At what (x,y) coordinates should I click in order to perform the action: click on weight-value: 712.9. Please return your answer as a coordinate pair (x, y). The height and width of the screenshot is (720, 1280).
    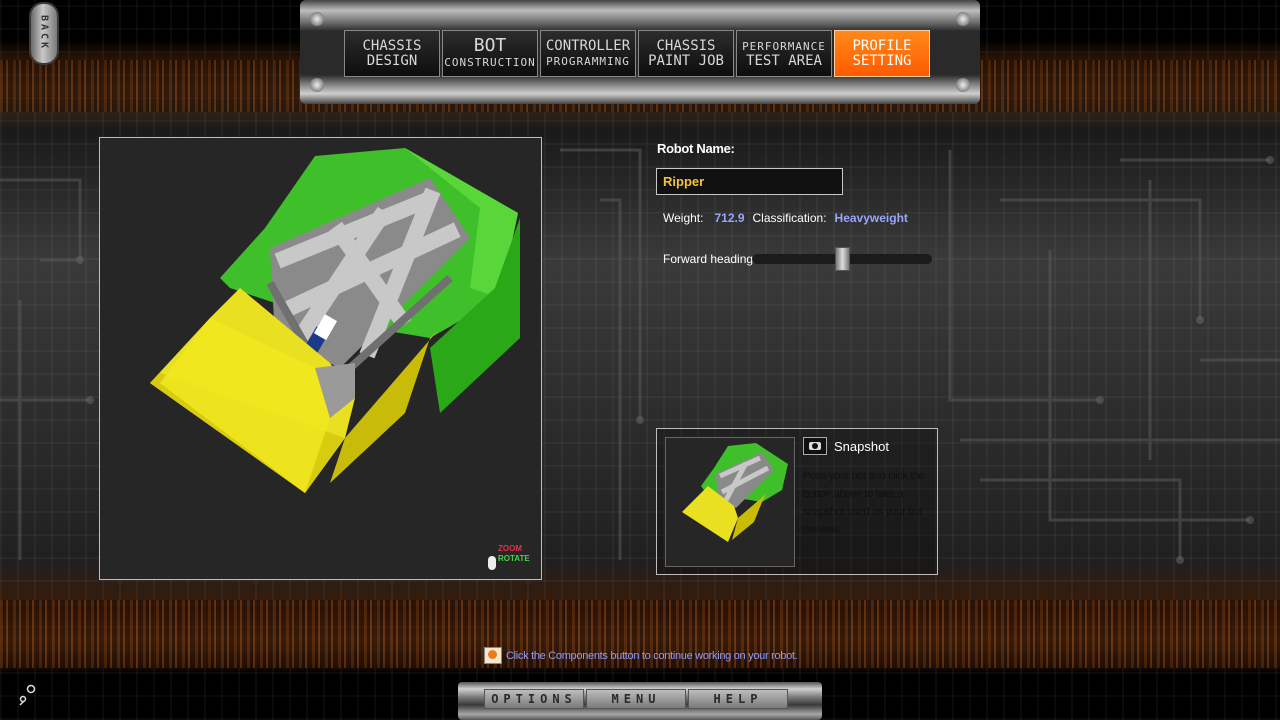
    Looking at the image, I should click on (729, 218).